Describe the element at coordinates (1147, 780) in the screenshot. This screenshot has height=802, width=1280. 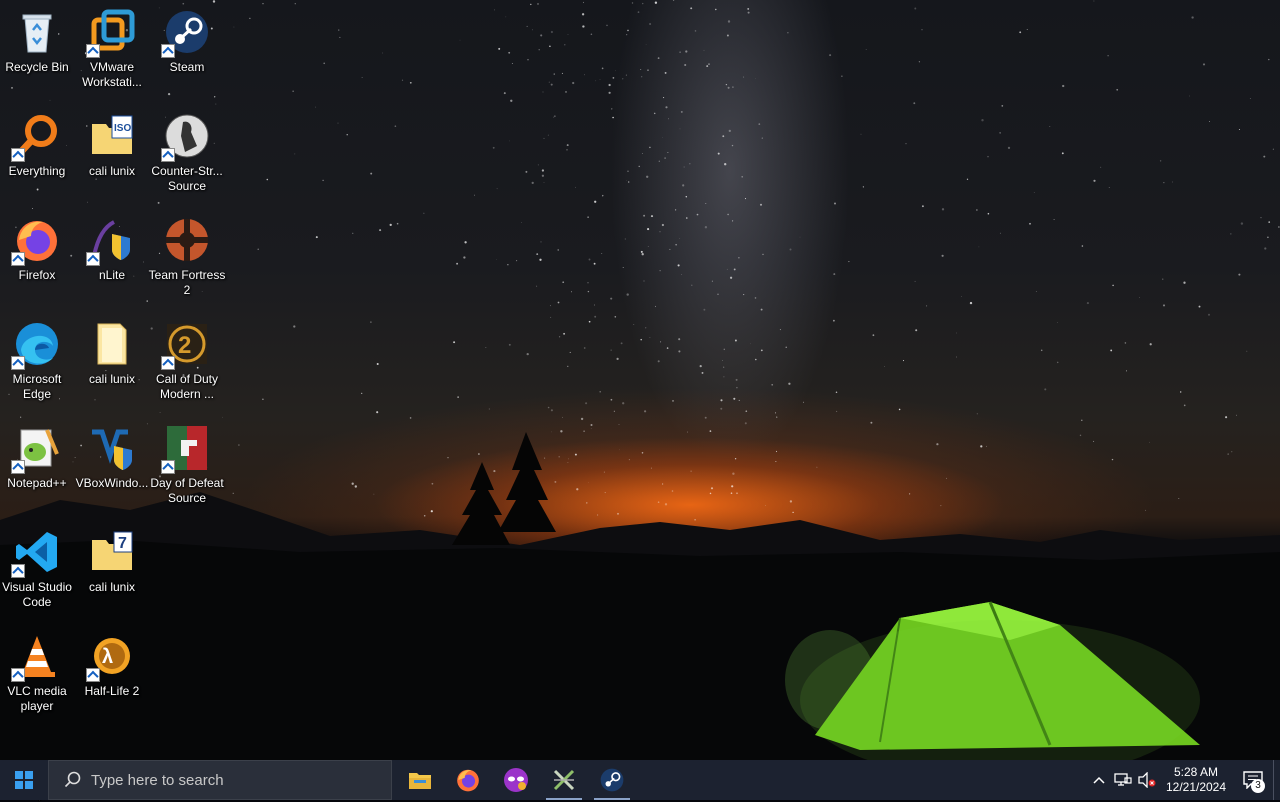
I see `volume-button` at that location.